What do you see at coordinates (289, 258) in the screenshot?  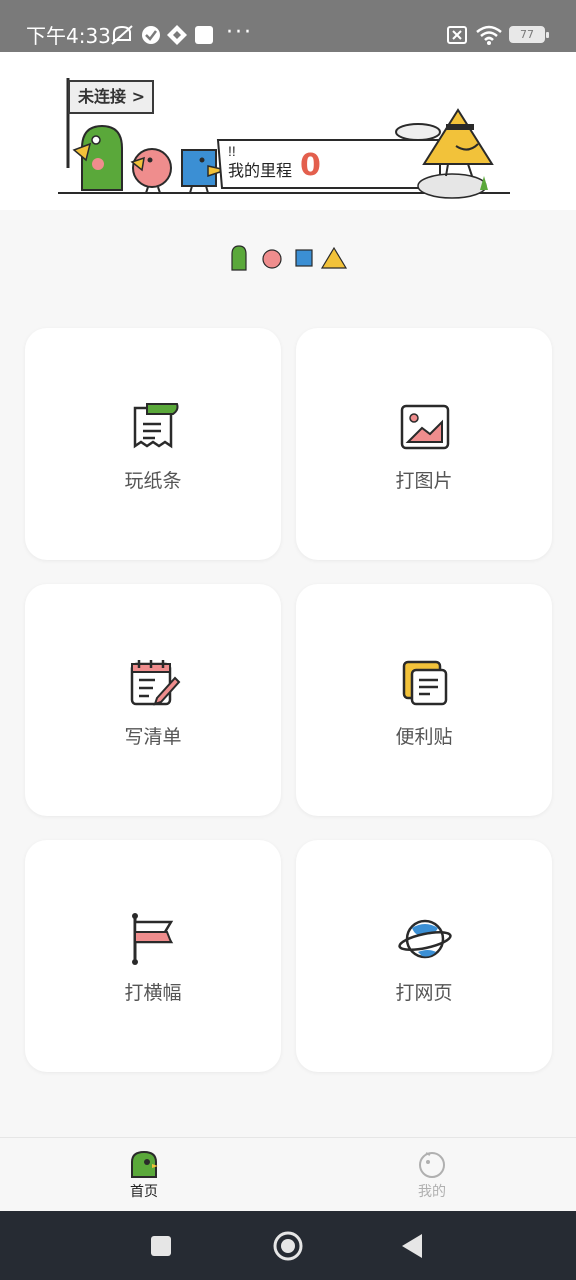 I see `mascots-decoration` at bounding box center [289, 258].